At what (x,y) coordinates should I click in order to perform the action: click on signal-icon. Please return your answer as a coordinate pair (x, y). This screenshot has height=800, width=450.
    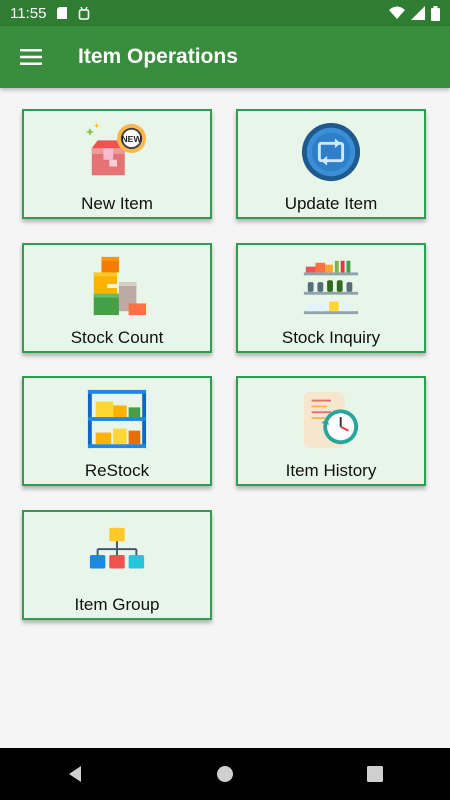
    Looking at the image, I should click on (418, 13).